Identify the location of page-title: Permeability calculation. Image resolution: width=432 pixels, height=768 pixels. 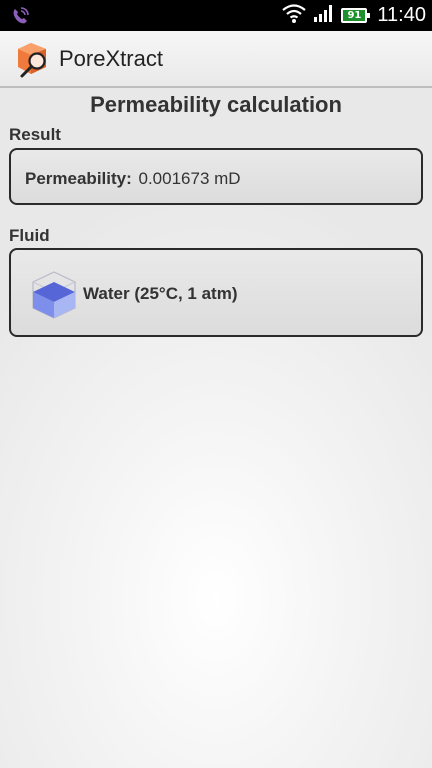
(216, 104).